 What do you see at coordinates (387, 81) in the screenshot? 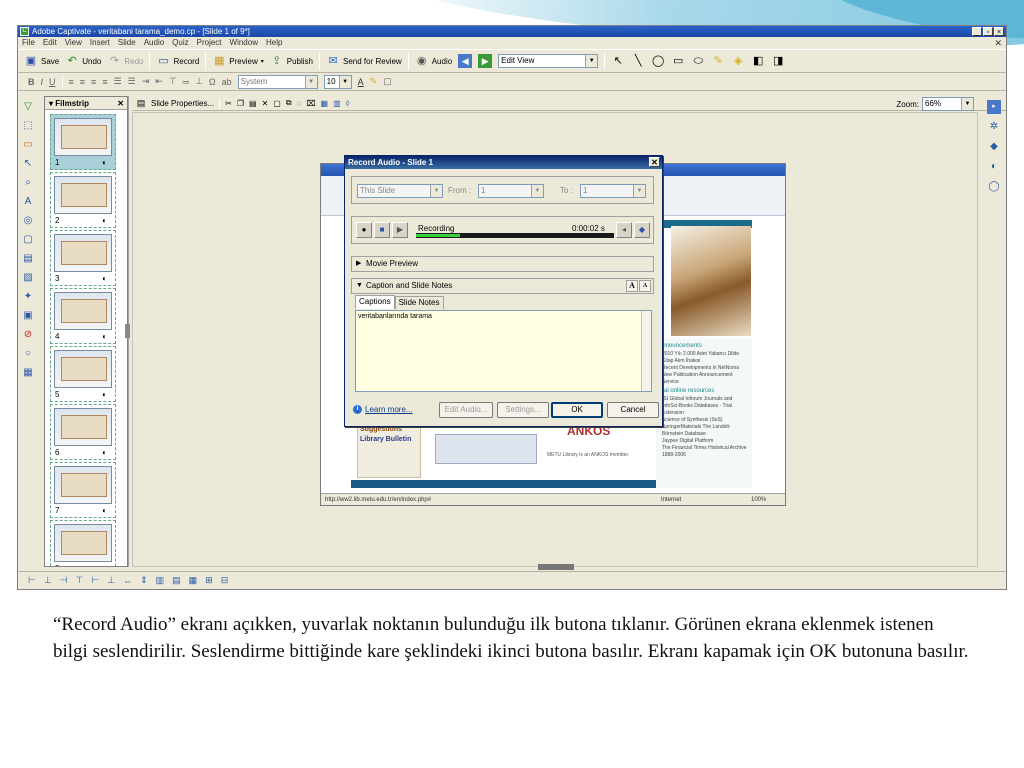
I see `text-frame-icon: ▢` at bounding box center [387, 81].